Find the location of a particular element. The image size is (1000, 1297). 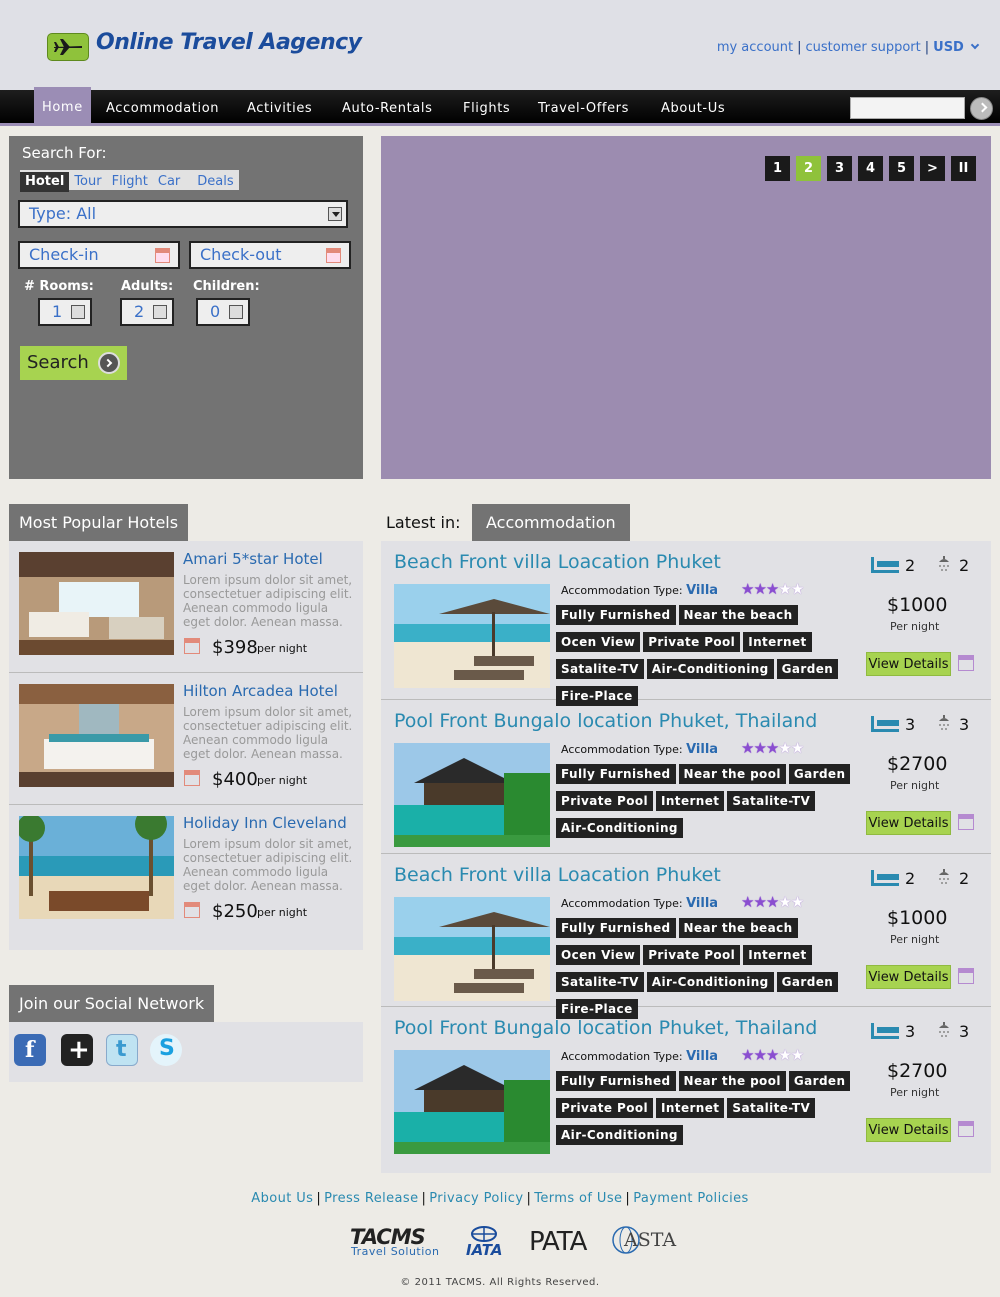

slider-page-4: 4 is located at coordinates (870, 168).